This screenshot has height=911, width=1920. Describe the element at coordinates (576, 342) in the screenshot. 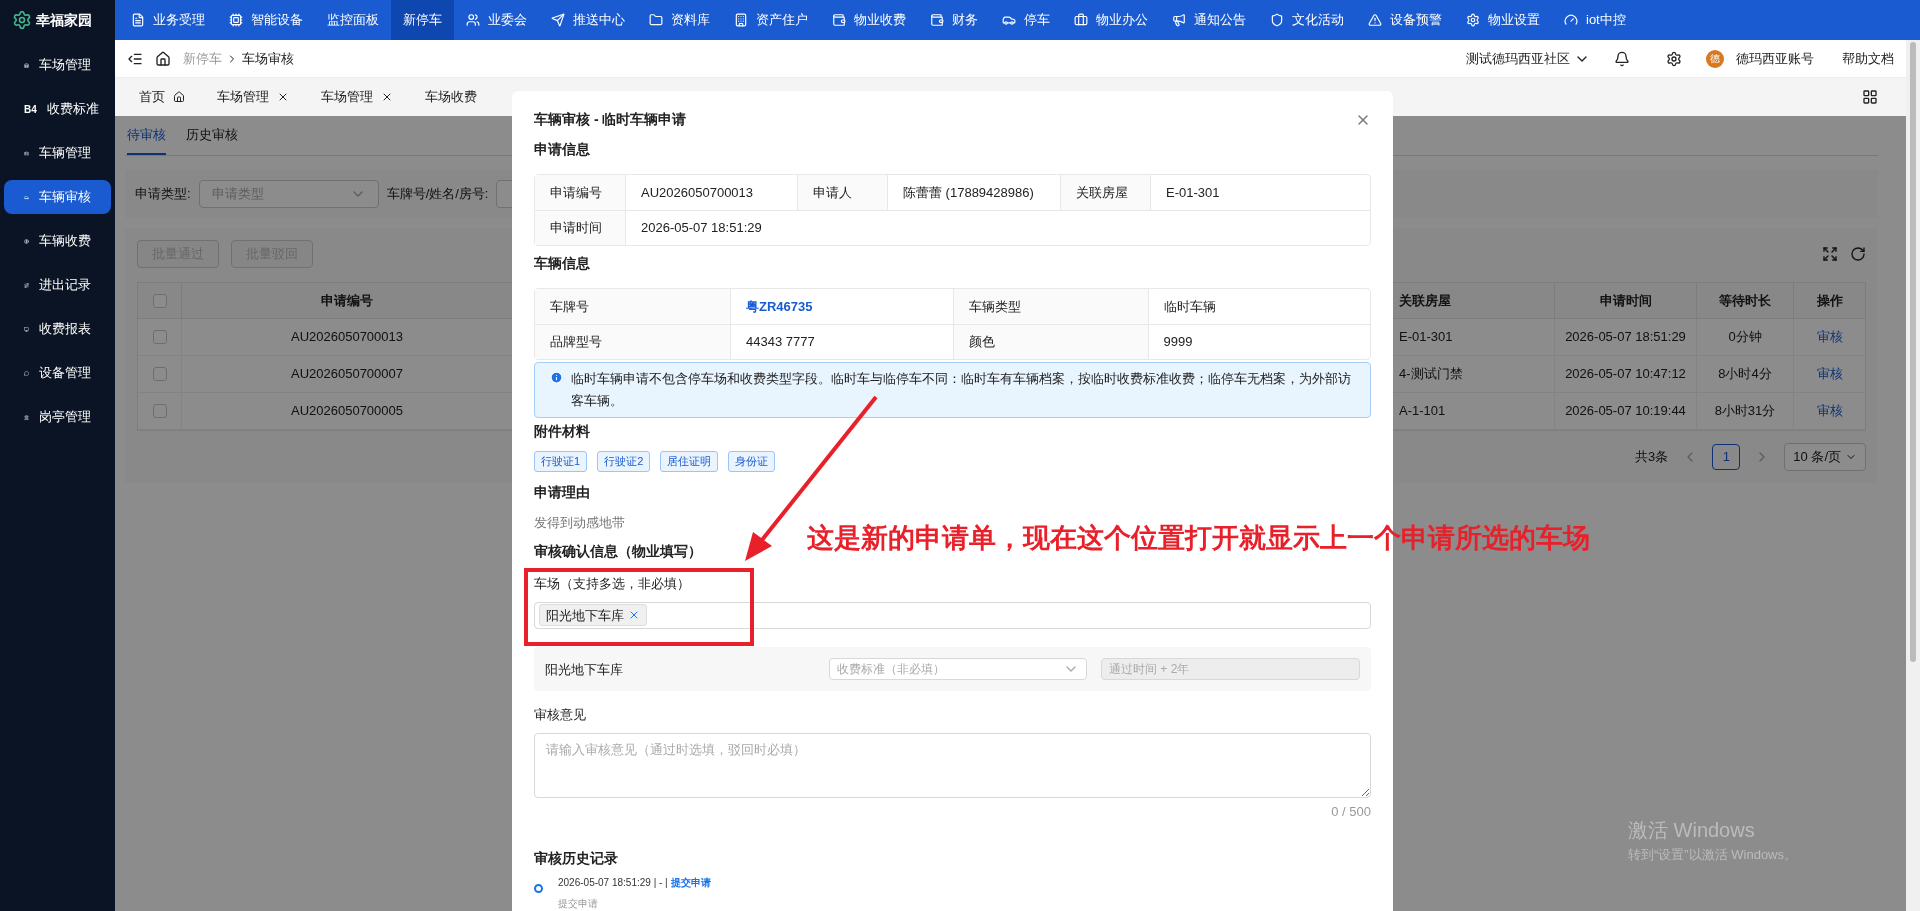

I see `field-label: 品牌型号` at that location.